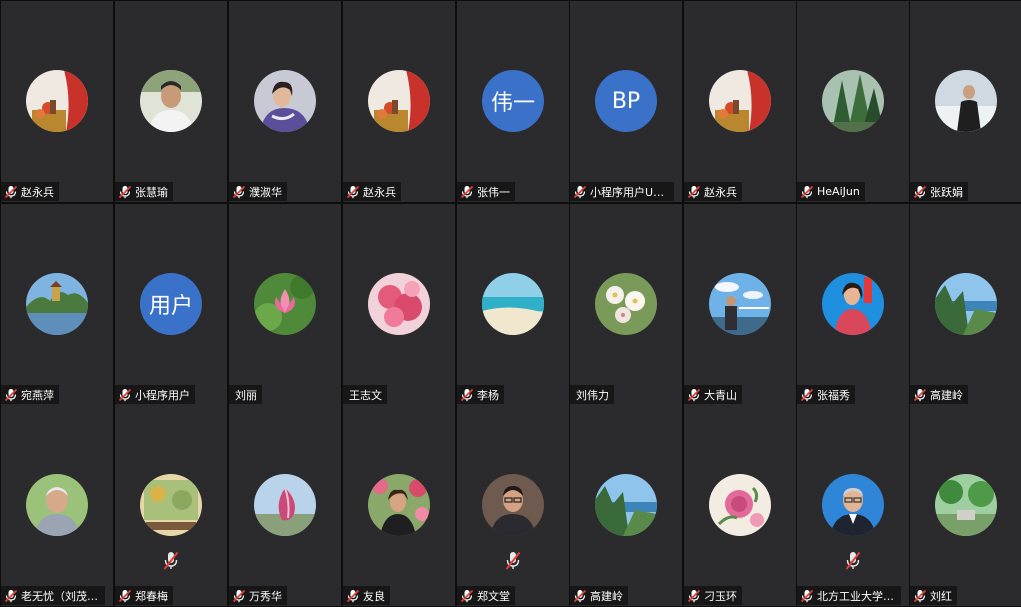 The image size is (1021, 607). Describe the element at coordinates (285, 304) in the screenshot. I see `participant-tile: 刘丽` at that location.